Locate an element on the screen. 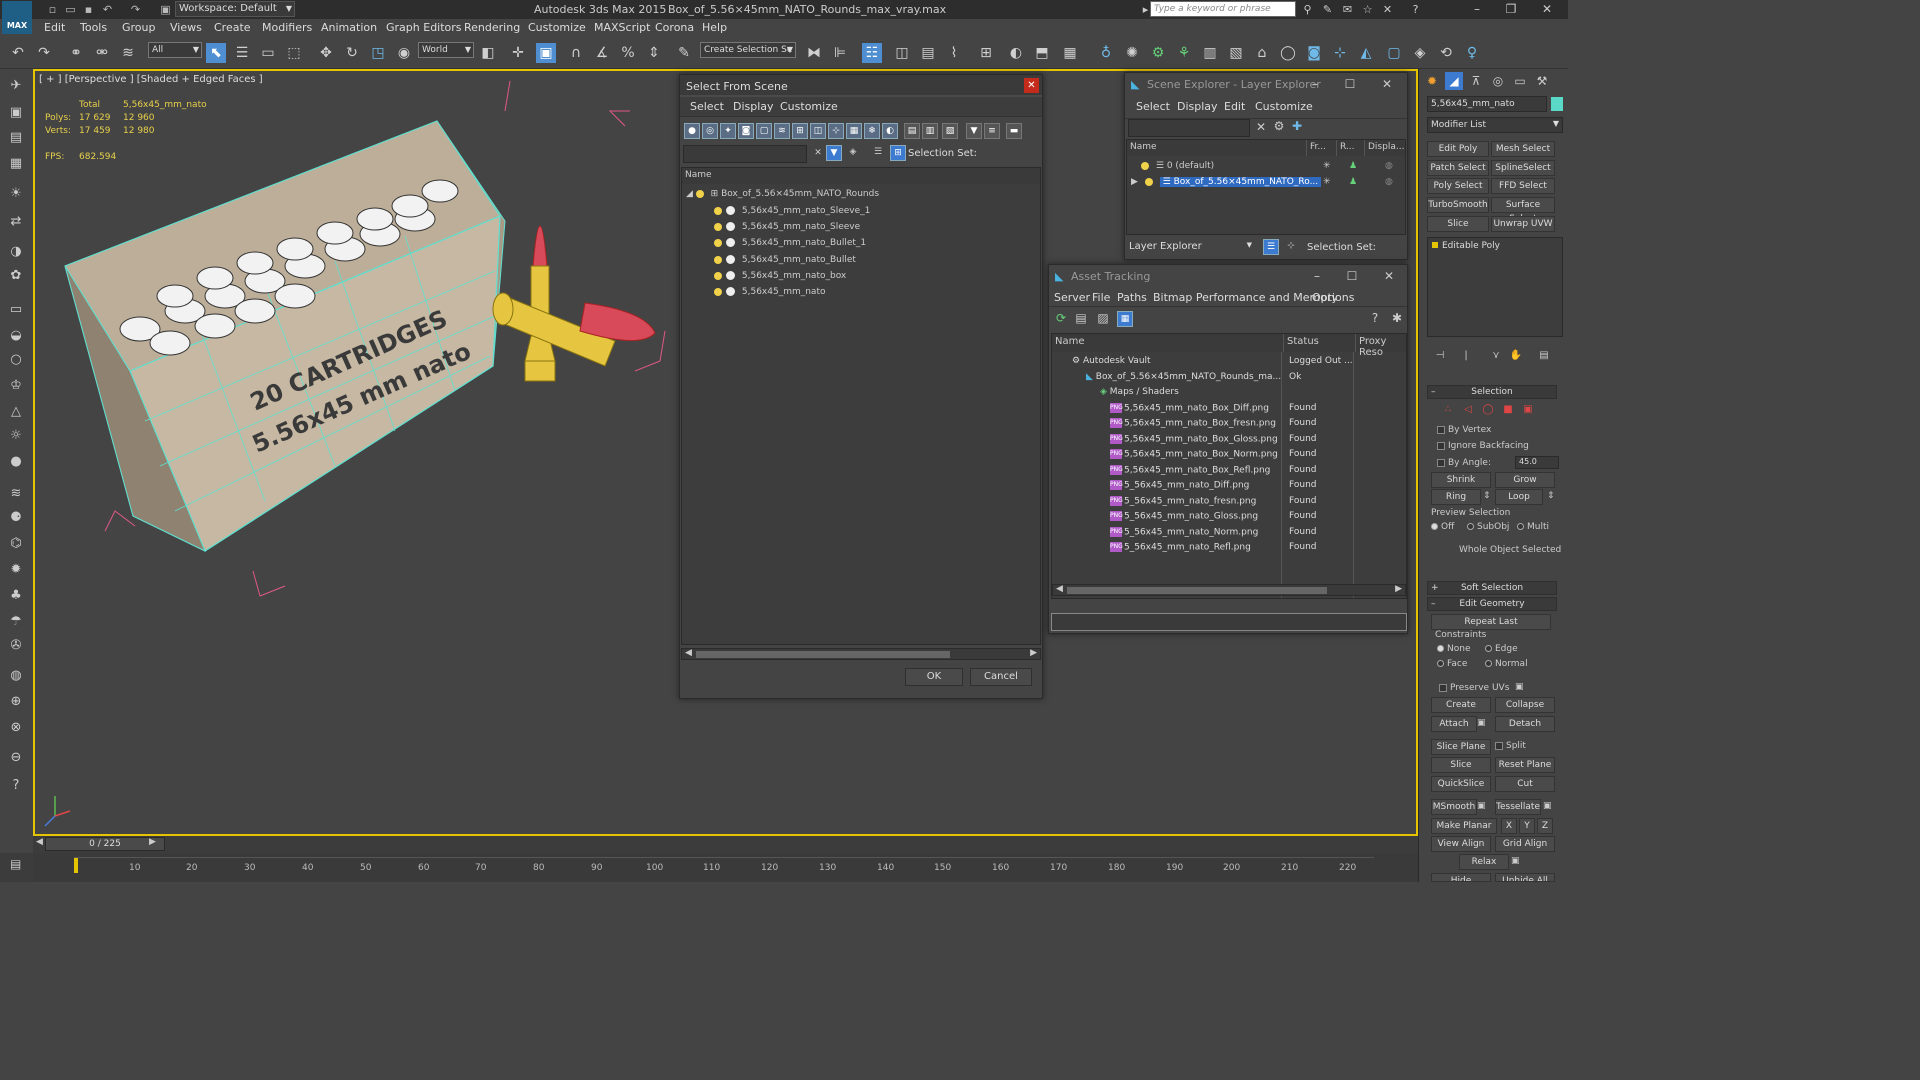 The image size is (1920, 1080). frozen-toggle-icon: ✳ is located at coordinates (1327, 182).